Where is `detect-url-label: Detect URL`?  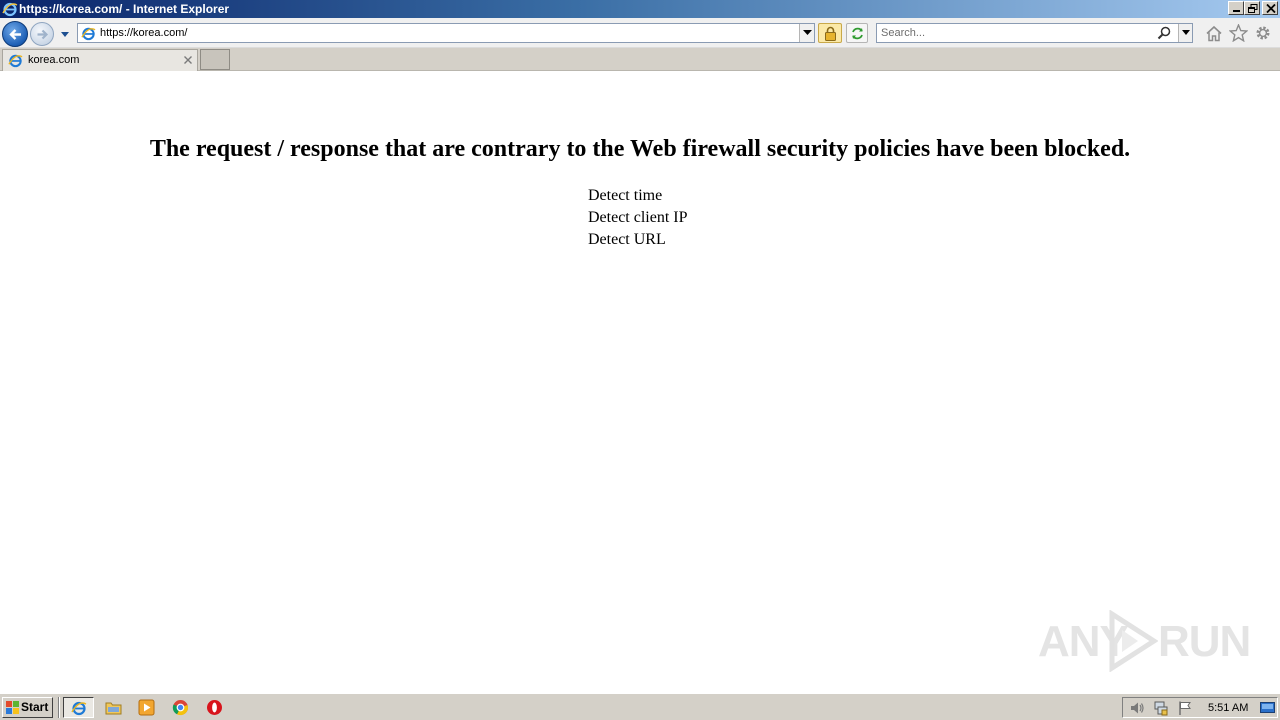 detect-url-label: Detect URL is located at coordinates (627, 239).